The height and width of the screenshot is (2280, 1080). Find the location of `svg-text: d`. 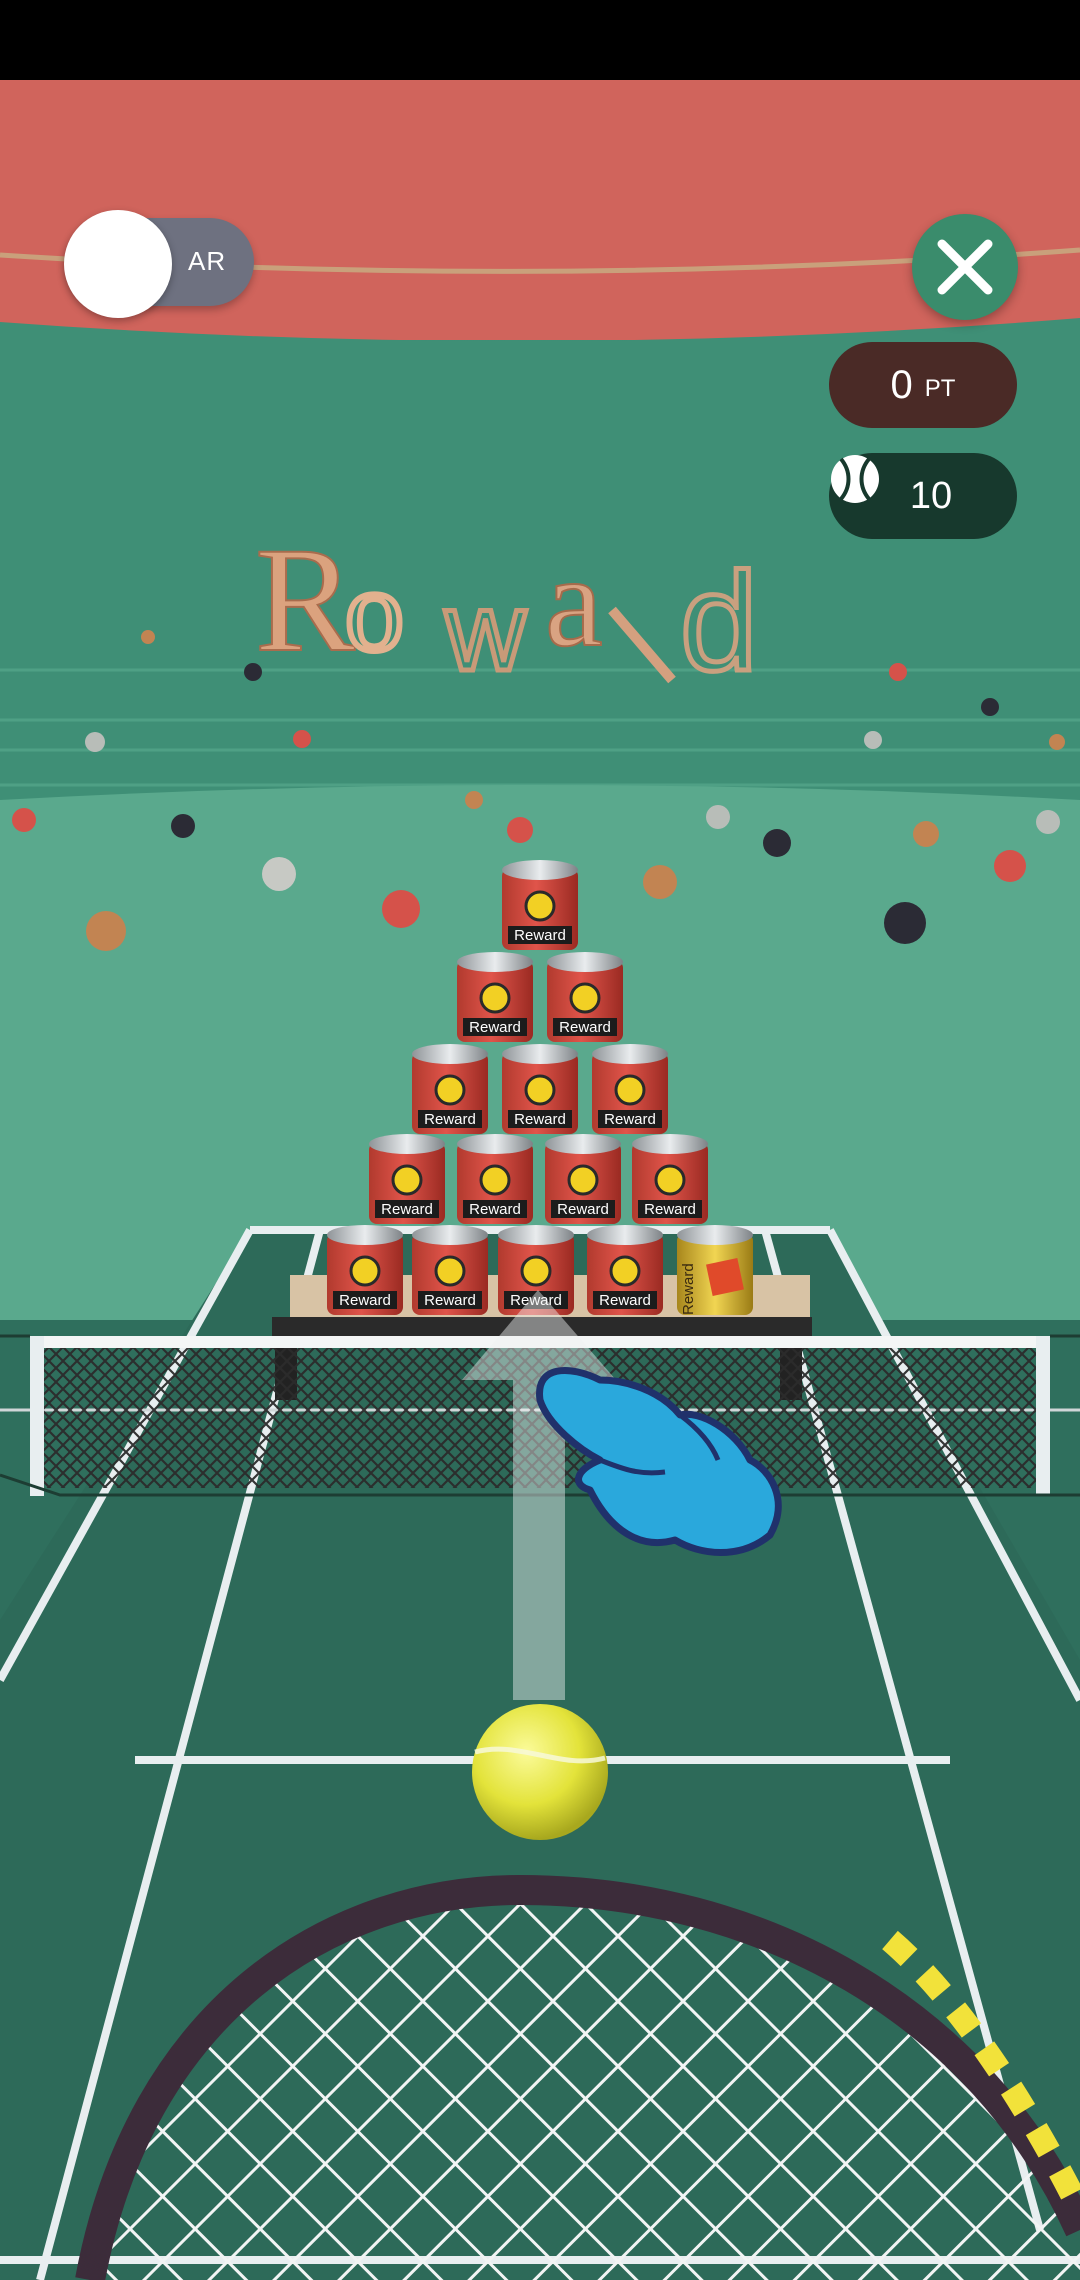

svg-text: d is located at coordinates (719, 621).